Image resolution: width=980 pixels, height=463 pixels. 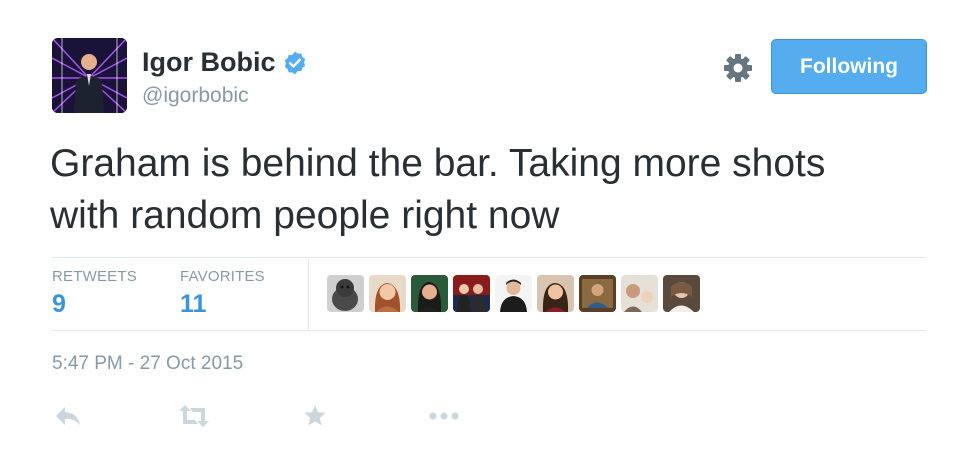 What do you see at coordinates (68, 416) in the screenshot?
I see `reply-icon` at bounding box center [68, 416].